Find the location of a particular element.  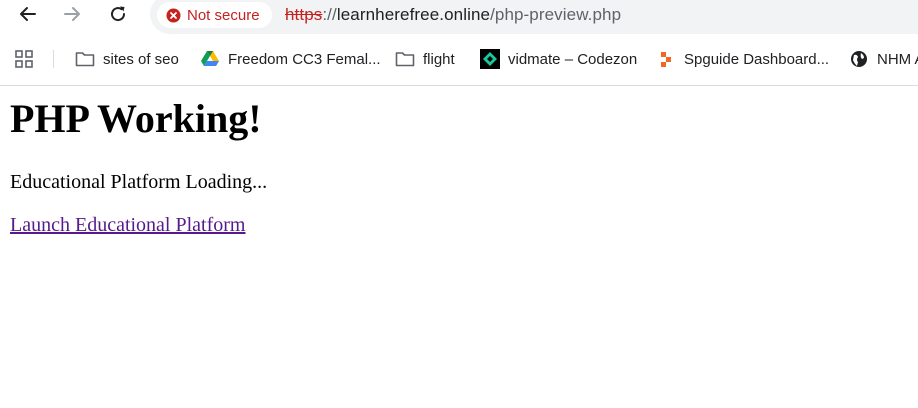

security-chip: Not secure is located at coordinates (214, 15).